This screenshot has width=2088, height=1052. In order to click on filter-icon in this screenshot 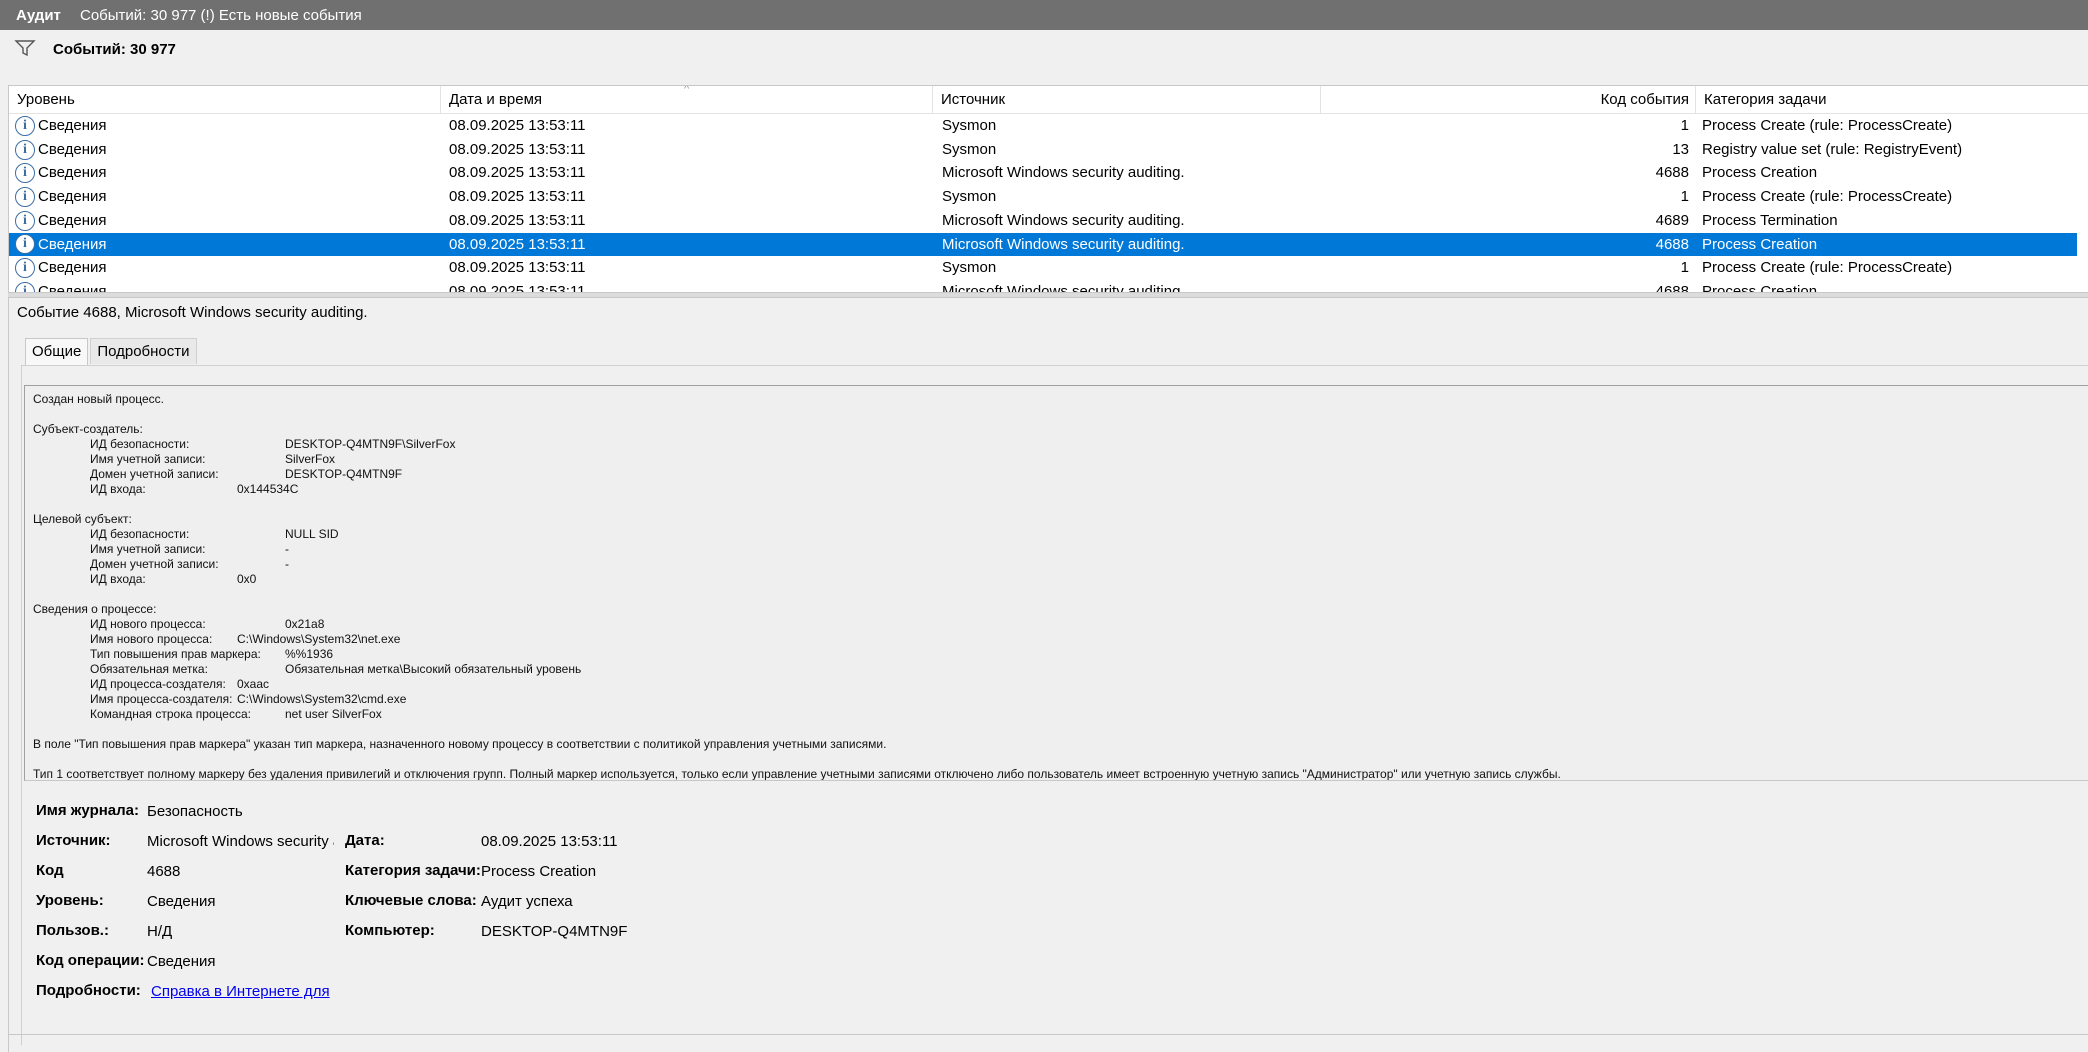, I will do `click(25, 48)`.